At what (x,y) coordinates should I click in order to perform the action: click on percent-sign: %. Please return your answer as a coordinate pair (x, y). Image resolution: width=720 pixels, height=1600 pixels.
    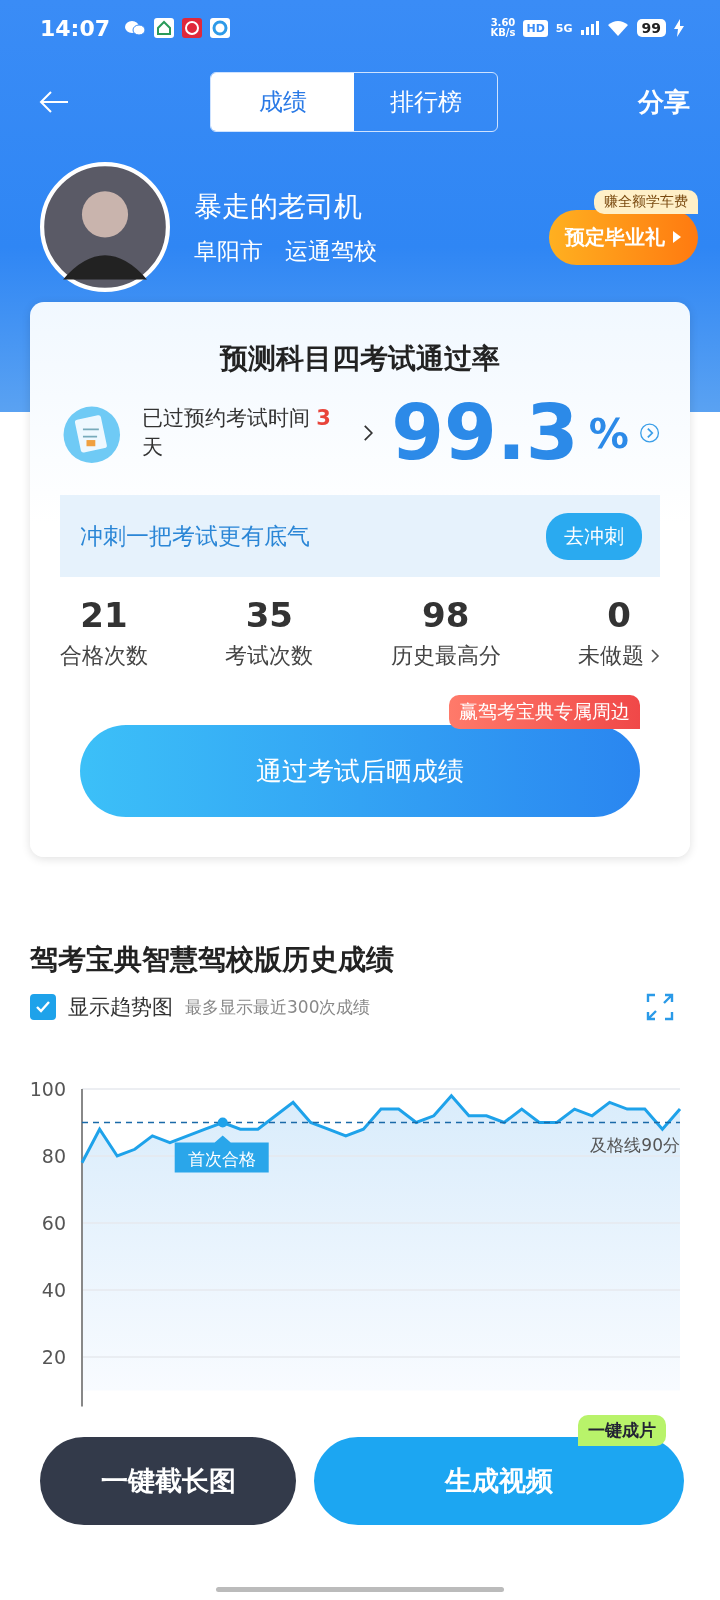
    Looking at the image, I should click on (608, 434).